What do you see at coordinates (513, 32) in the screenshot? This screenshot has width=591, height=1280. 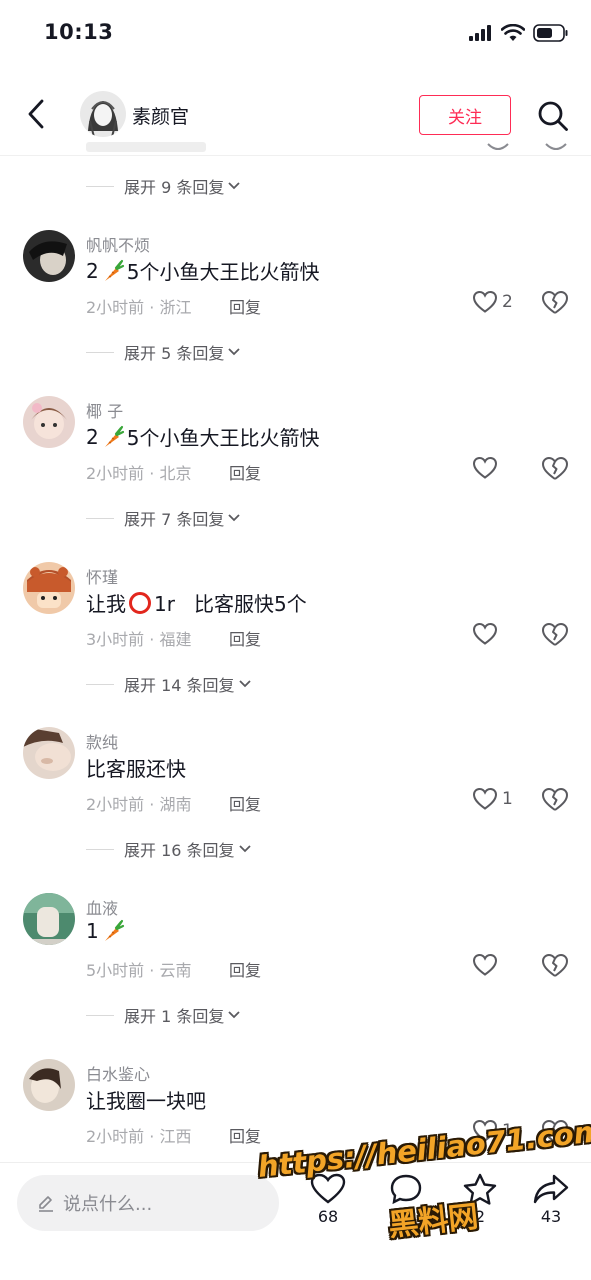 I see `wifi-icon` at bounding box center [513, 32].